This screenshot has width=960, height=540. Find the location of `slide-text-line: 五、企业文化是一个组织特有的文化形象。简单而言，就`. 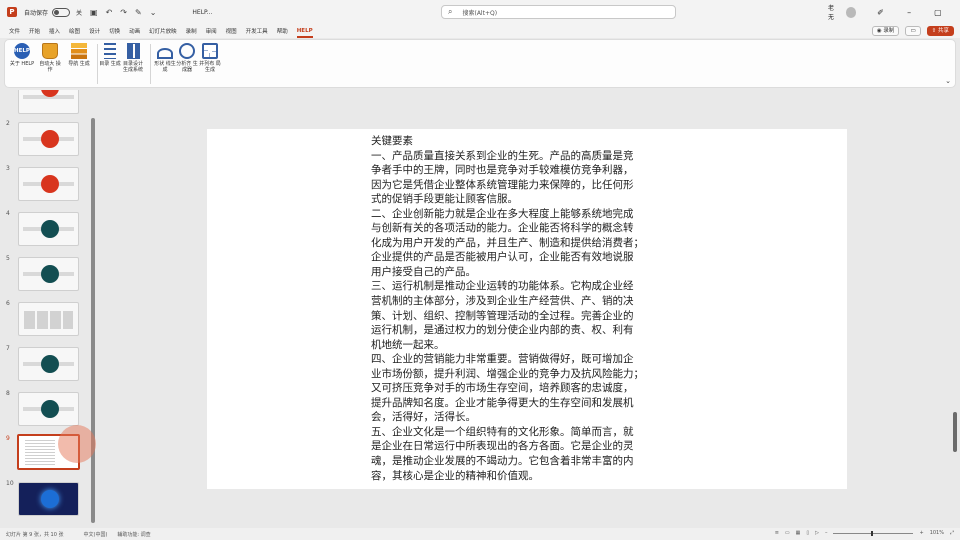

slide-text-line: 五、企业文化是一个组织特有的文化形象。简单而言，就 is located at coordinates (502, 431).